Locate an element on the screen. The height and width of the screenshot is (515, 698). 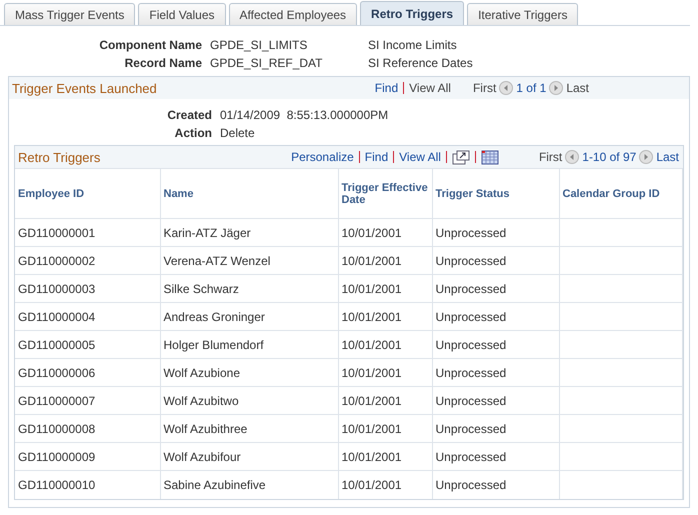
grid-title: Retro Triggers is located at coordinates (60, 157).